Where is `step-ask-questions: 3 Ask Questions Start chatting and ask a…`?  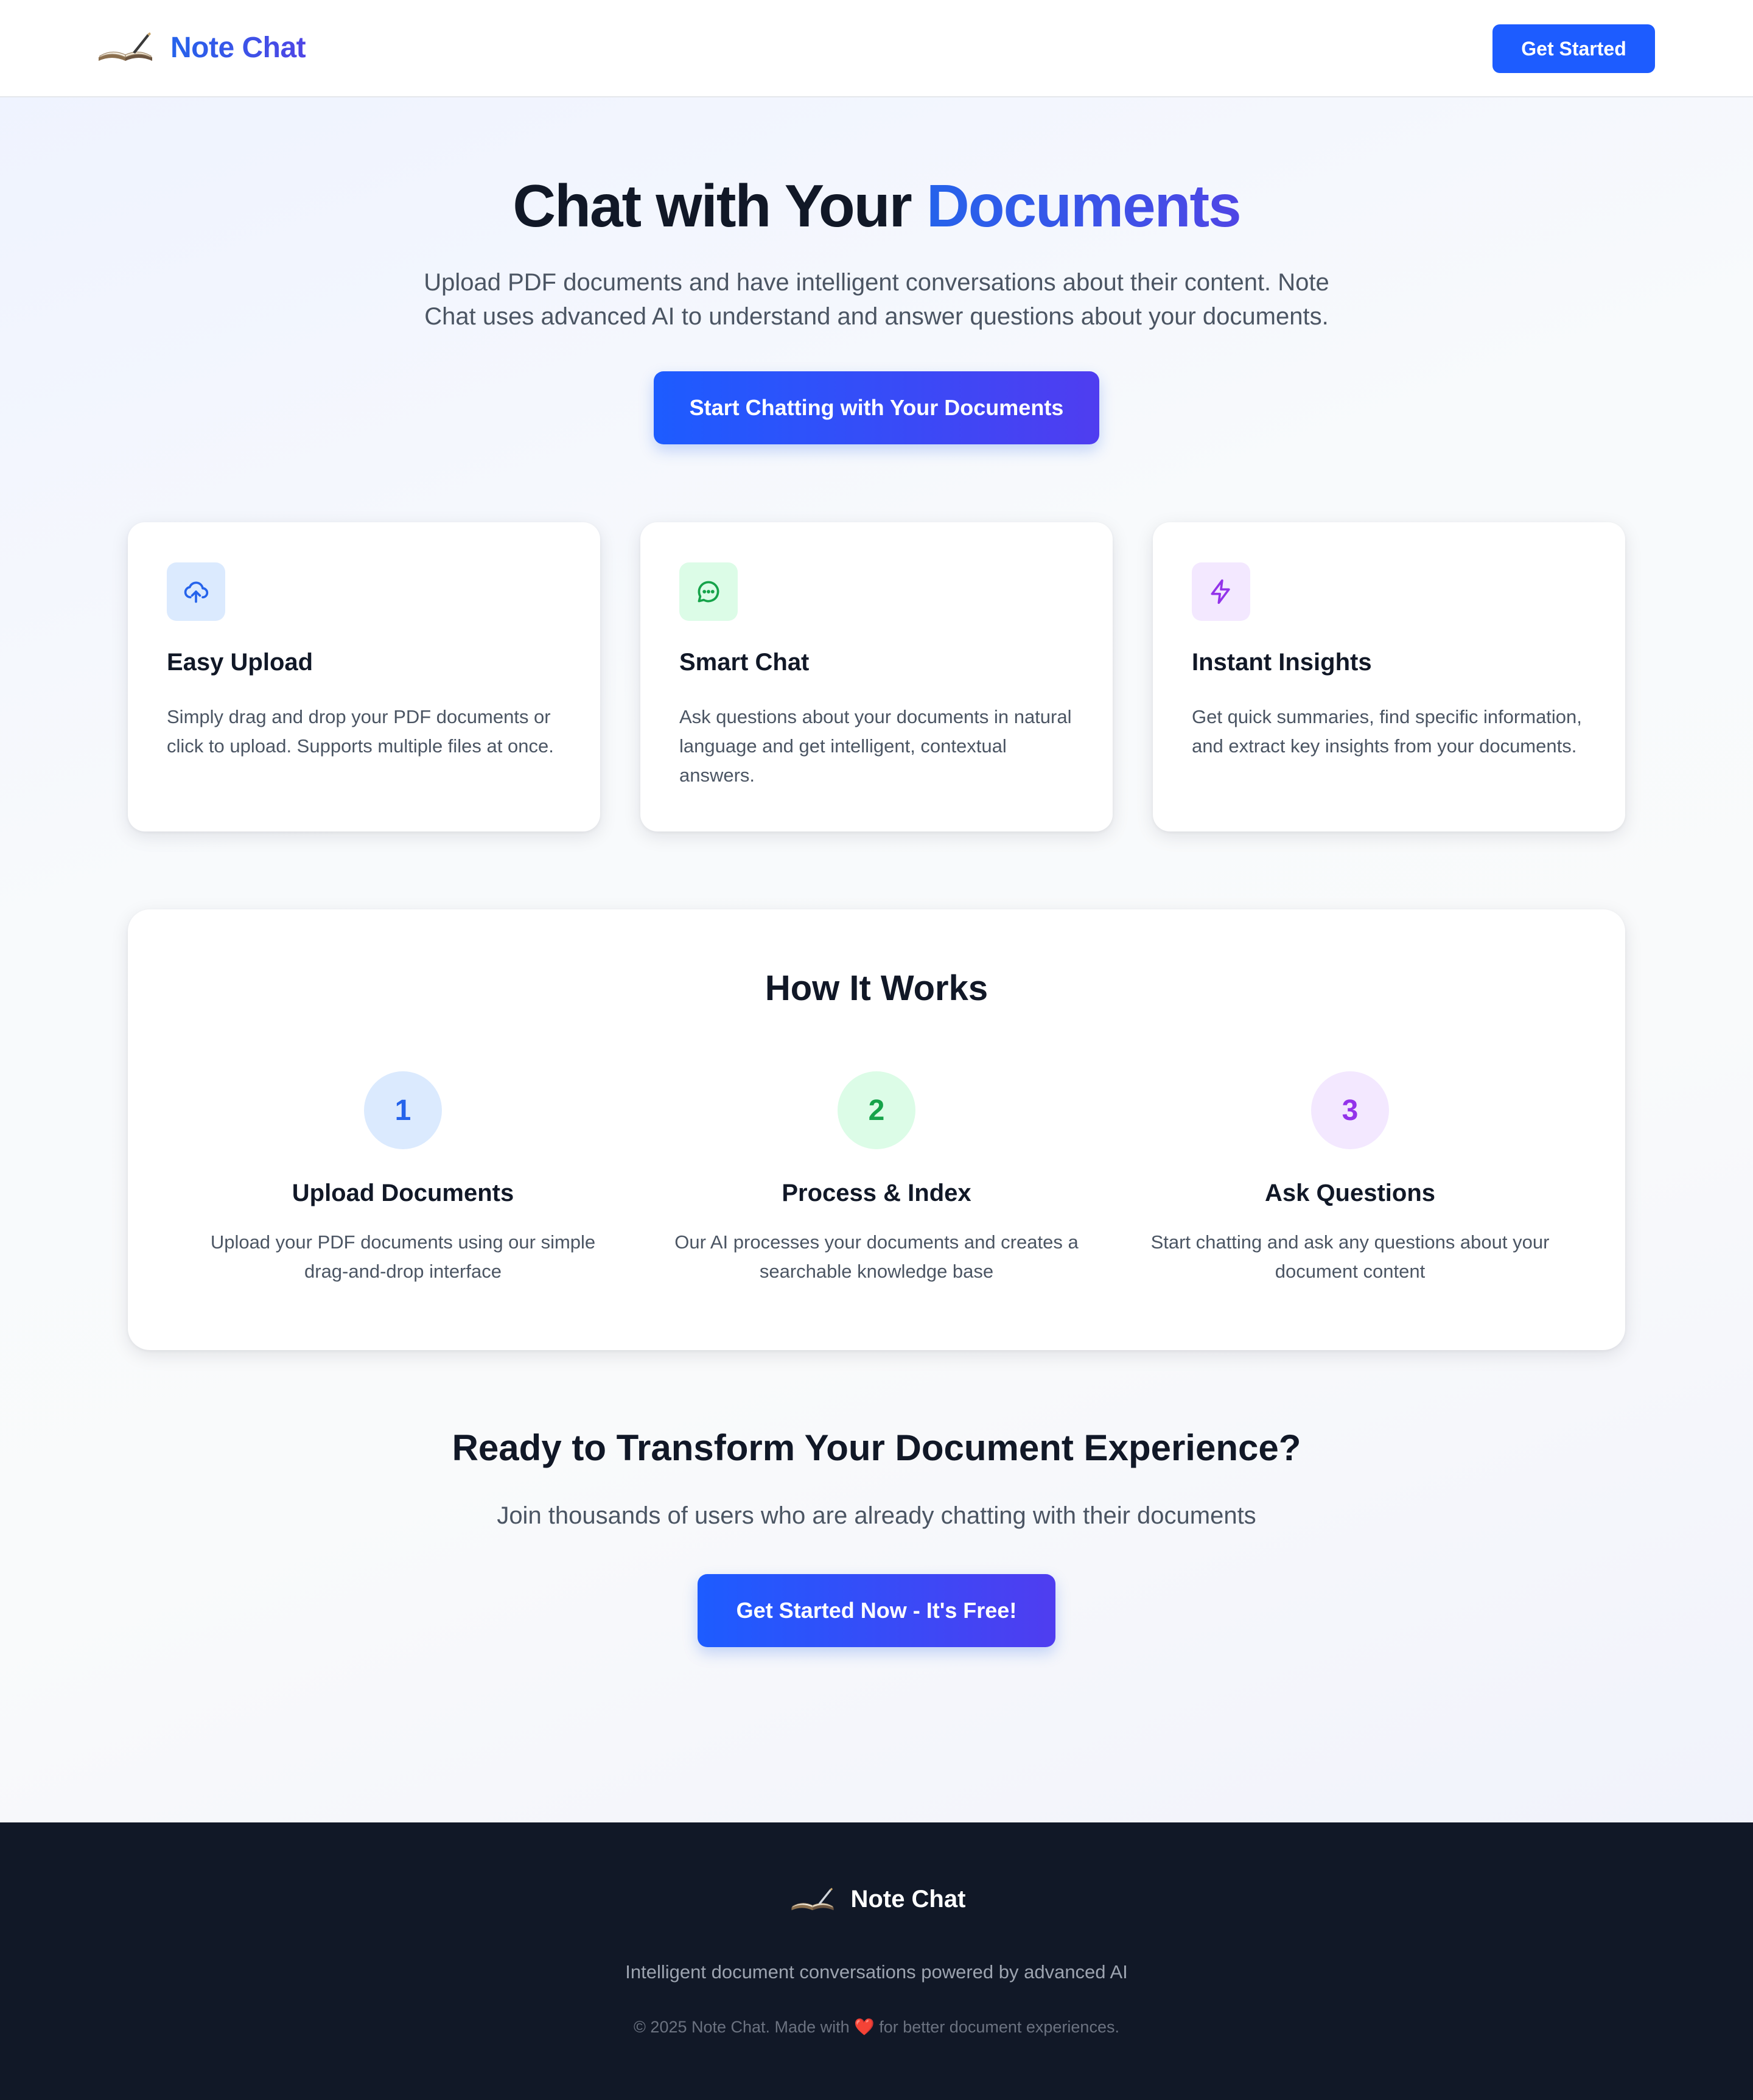 step-ask-questions: 3 Ask Questions Start chatting and ask a… is located at coordinates (1350, 1178).